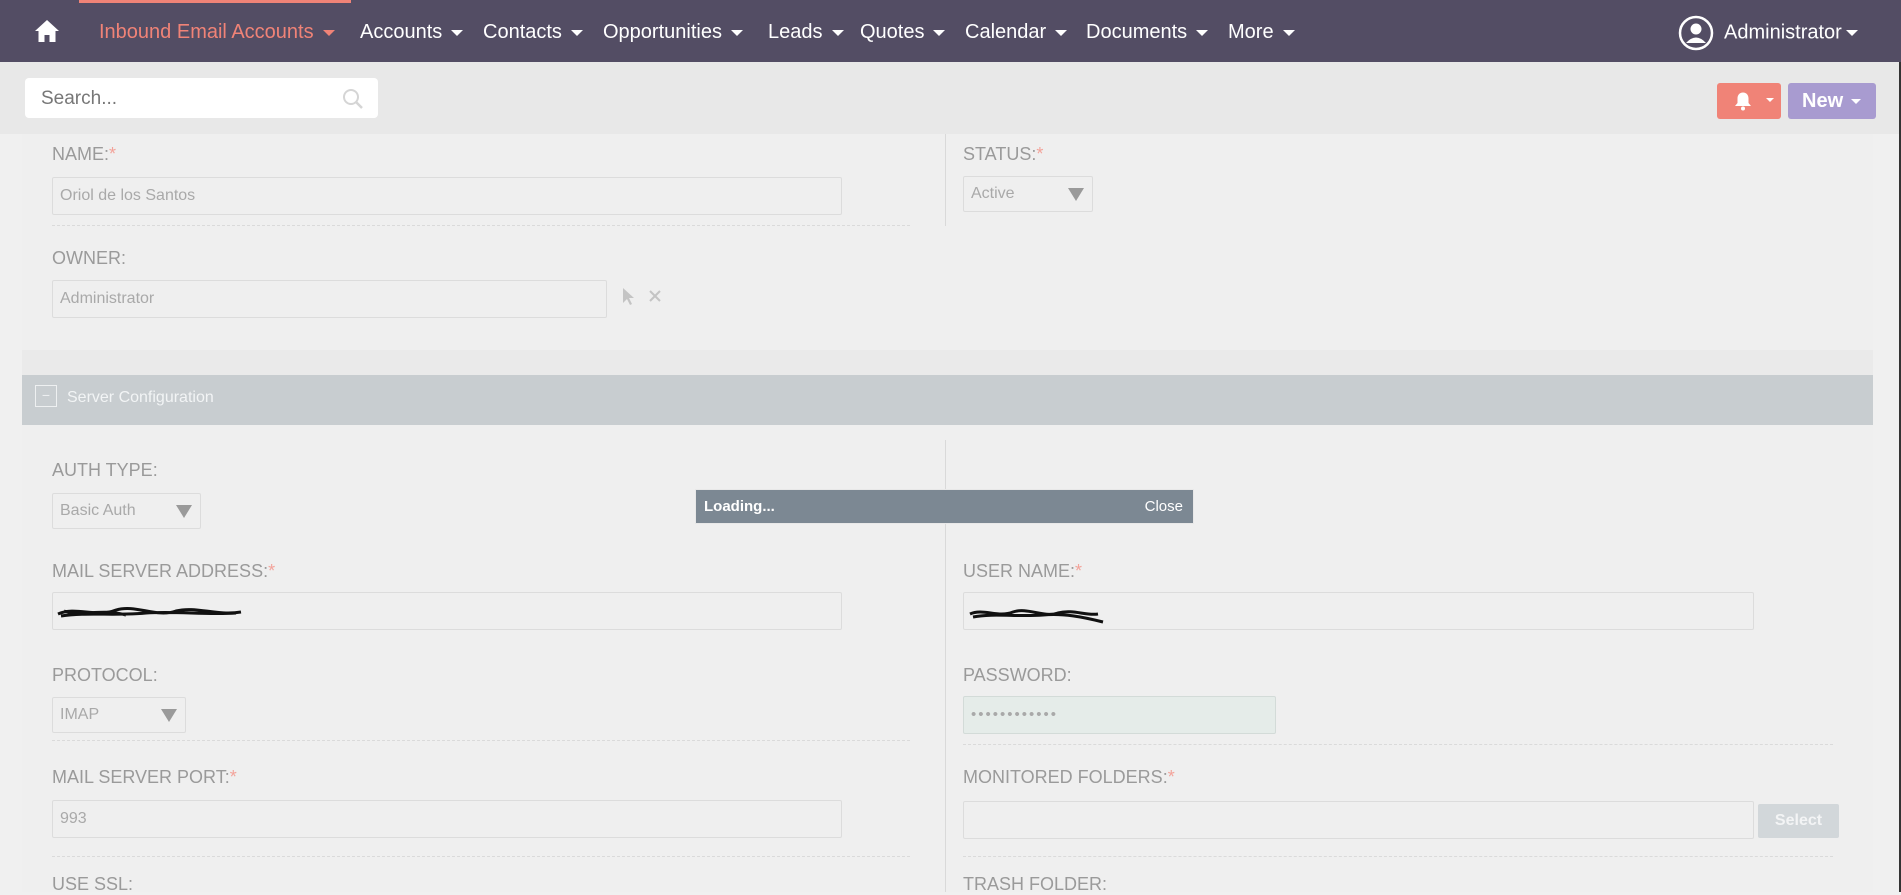 The height and width of the screenshot is (895, 1901). What do you see at coordinates (1017, 675) in the screenshot?
I see `password-label: PASSWORD:` at bounding box center [1017, 675].